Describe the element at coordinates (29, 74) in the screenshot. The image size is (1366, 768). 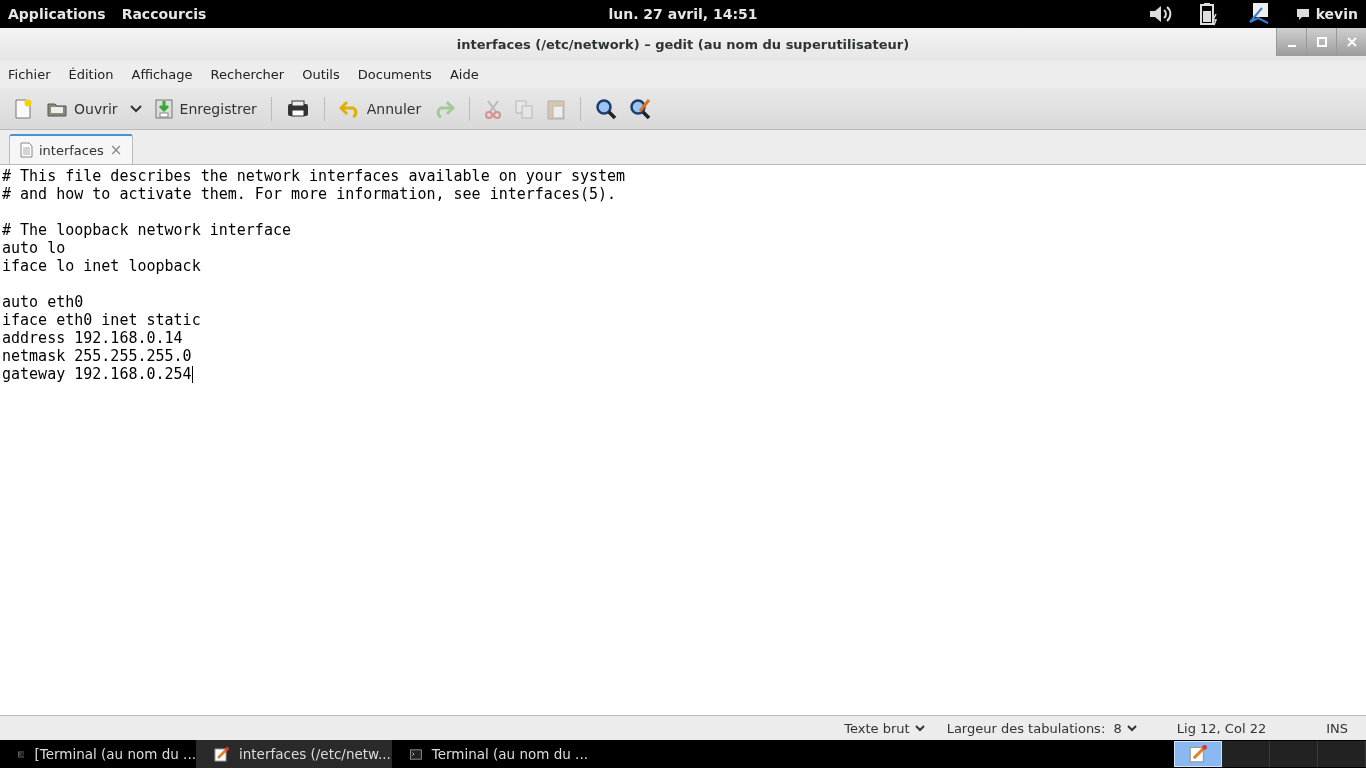
I see `menu-item: Fichier` at that location.